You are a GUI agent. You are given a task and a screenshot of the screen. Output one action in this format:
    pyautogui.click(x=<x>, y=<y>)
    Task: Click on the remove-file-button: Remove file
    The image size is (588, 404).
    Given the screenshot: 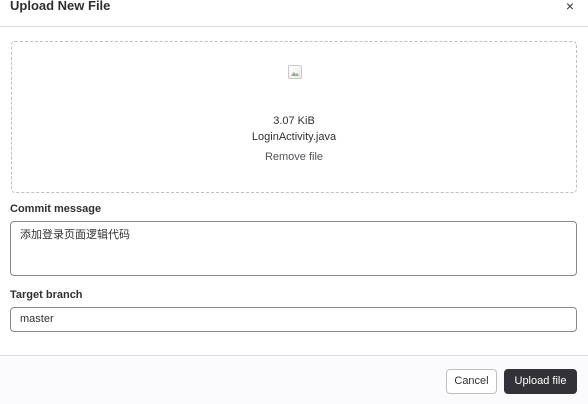 What is the action you would take?
    pyautogui.click(x=294, y=157)
    